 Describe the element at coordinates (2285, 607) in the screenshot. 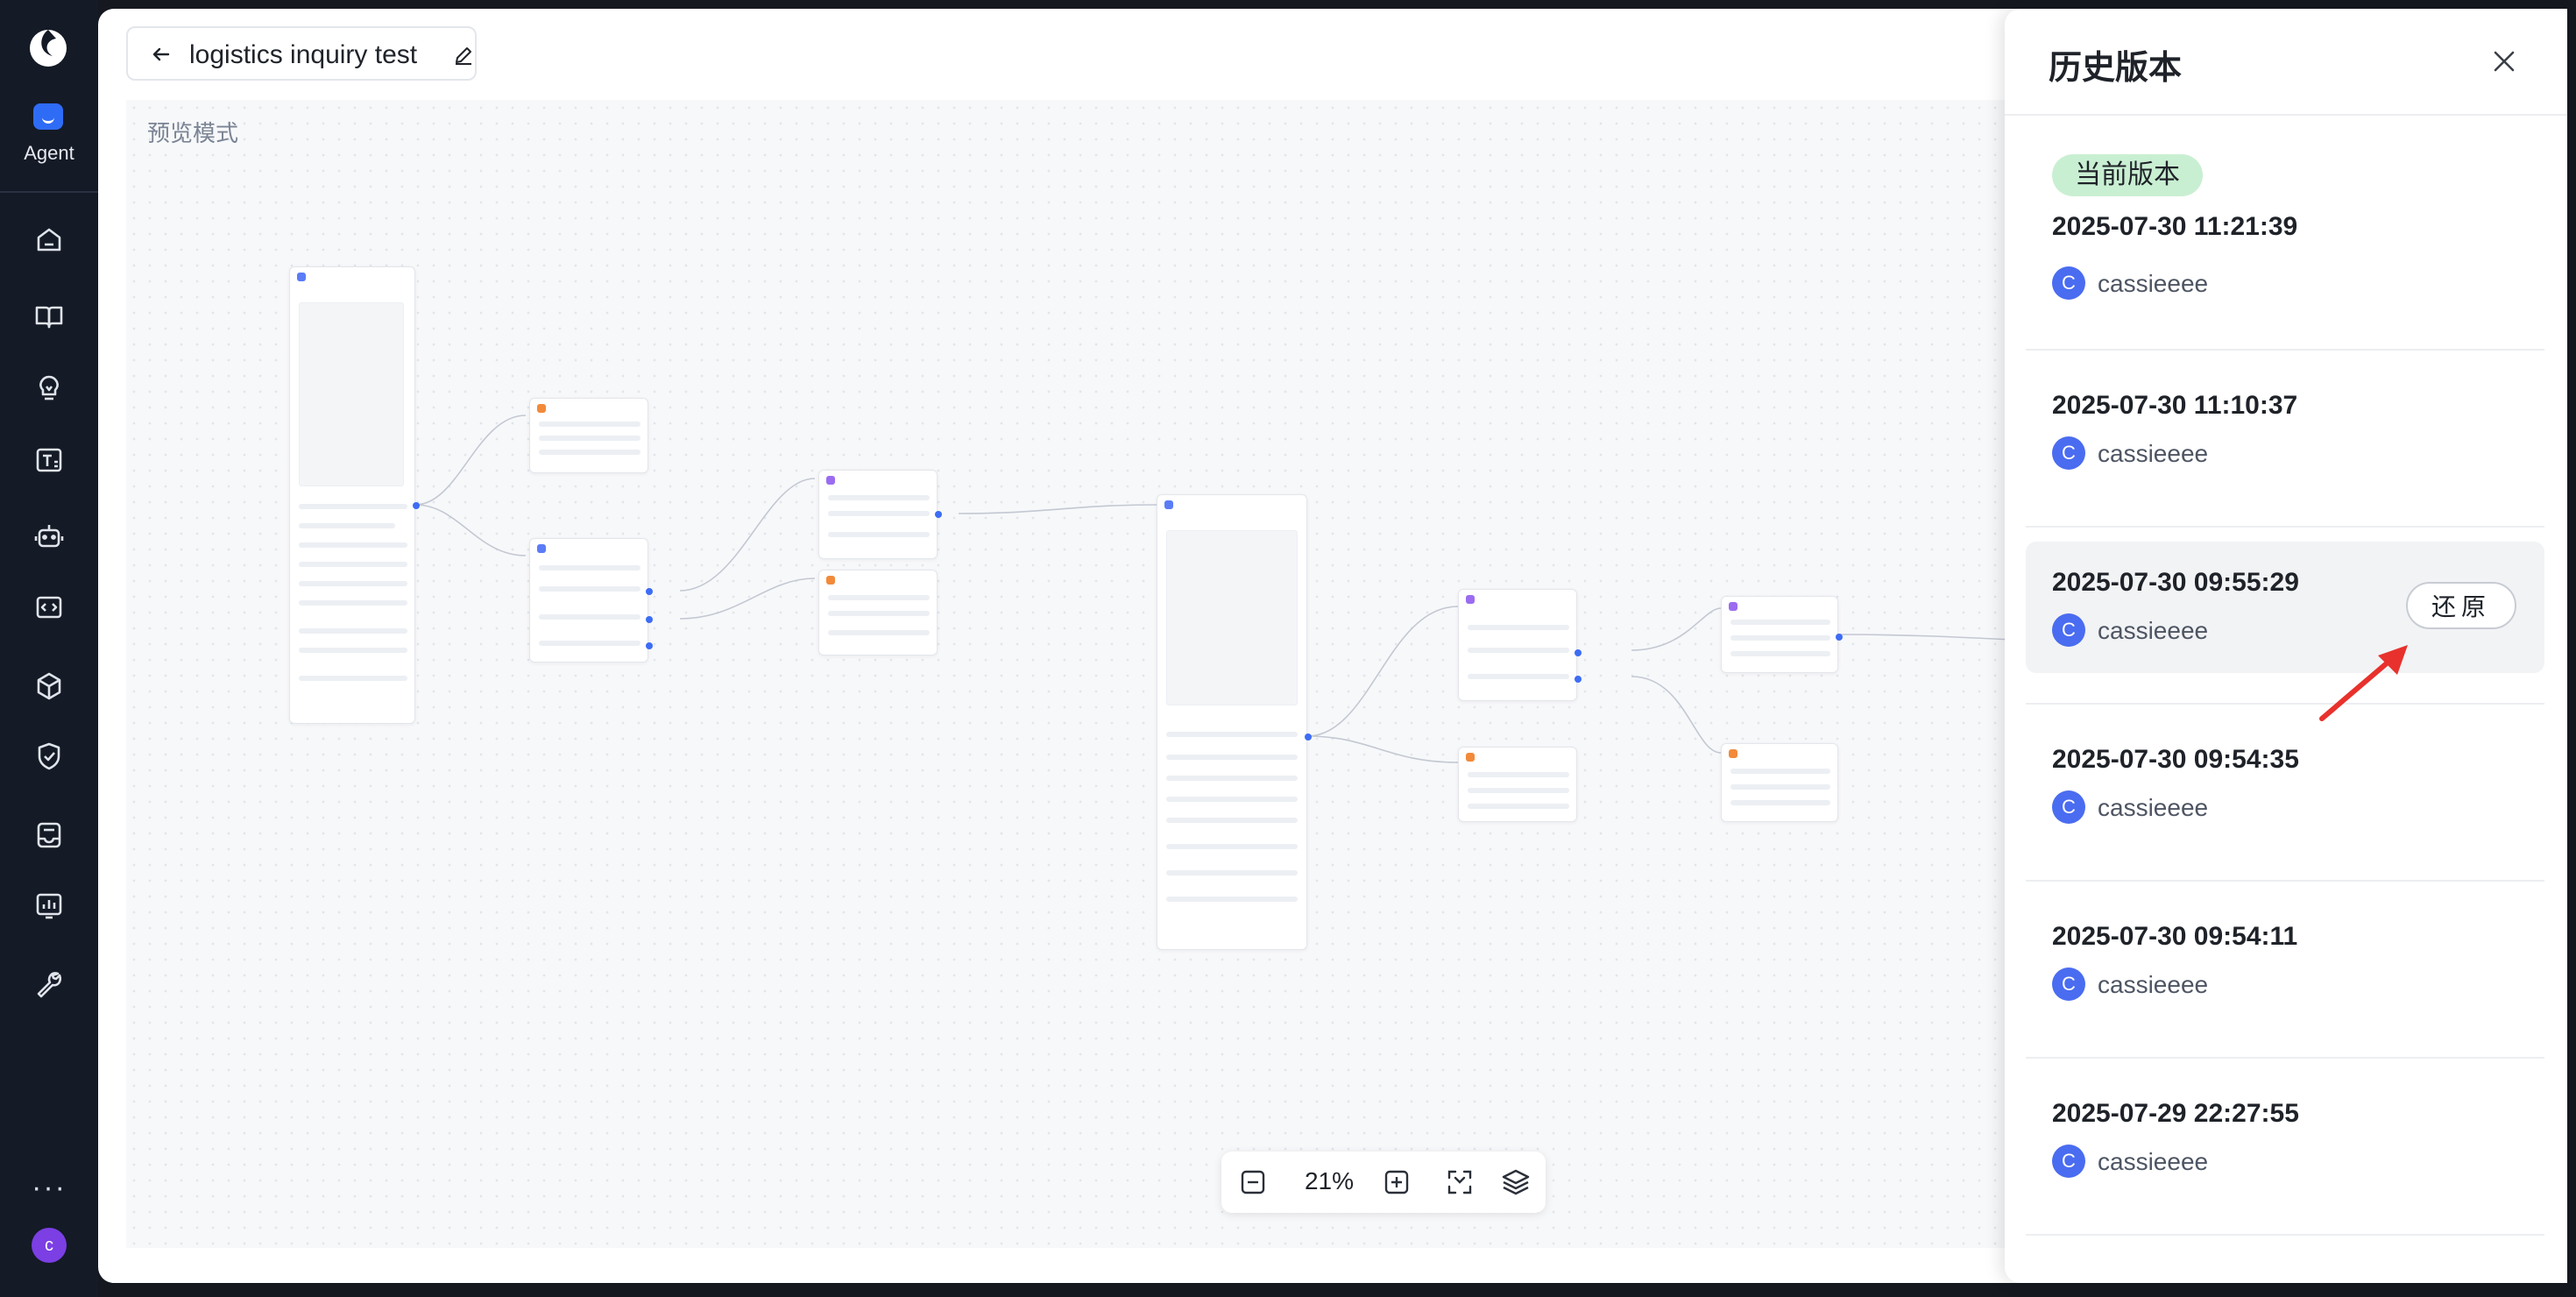

I see `version-item: 2025-07-30 09:55:29 C cassieeee 还原` at that location.